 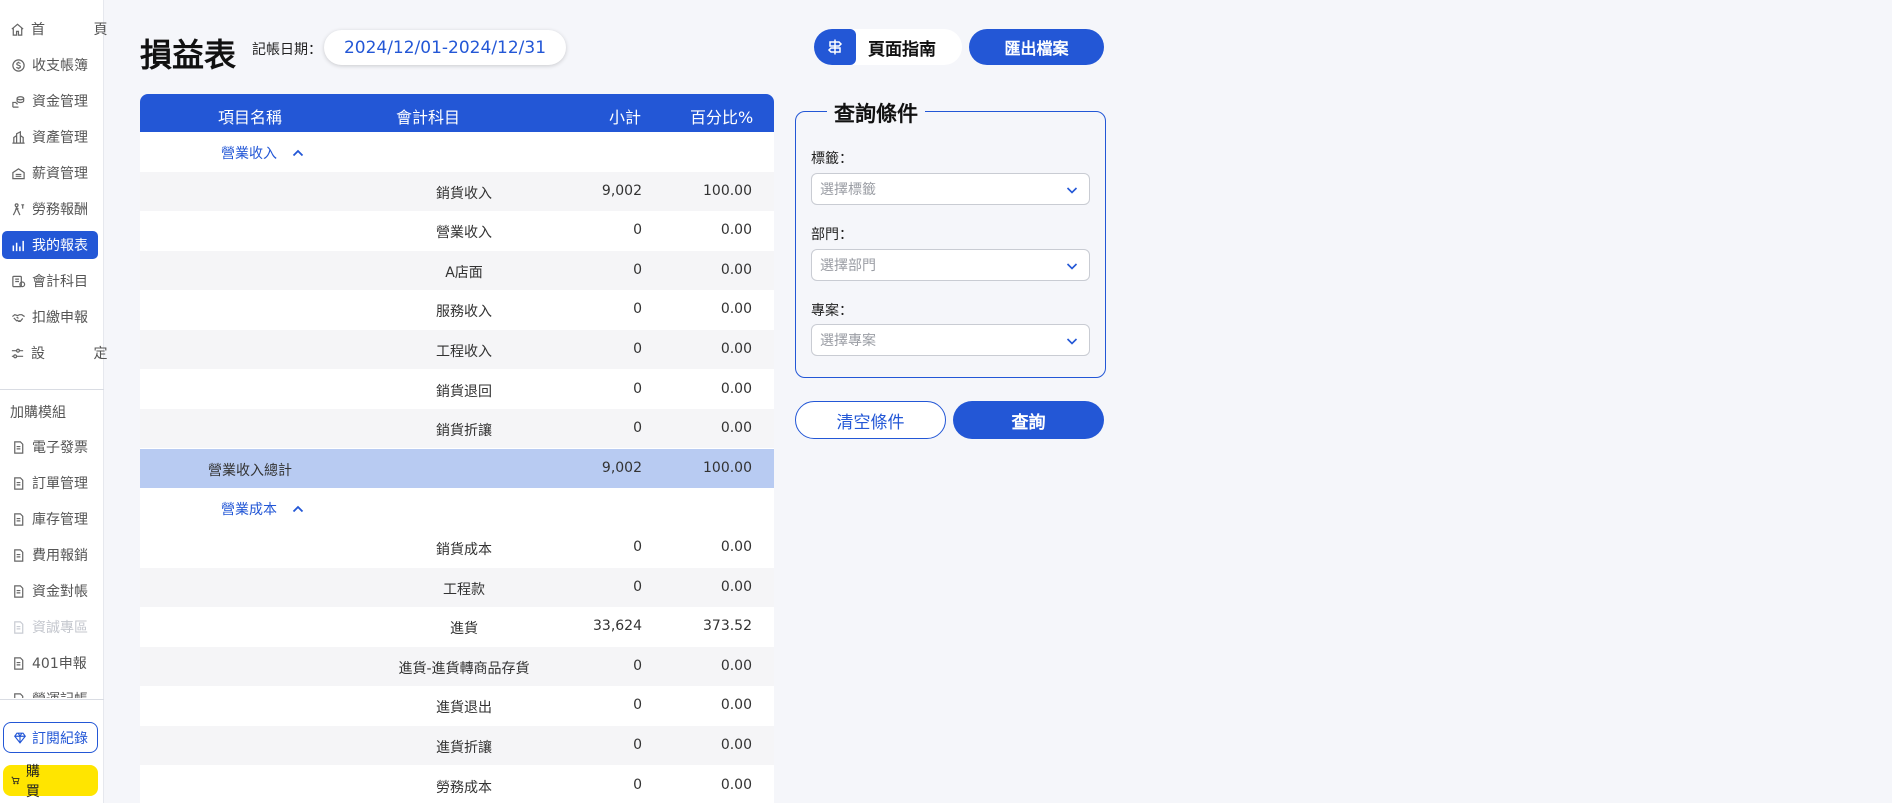 What do you see at coordinates (464, 352) in the screenshot?
I see `account-cell: 工程收入` at bounding box center [464, 352].